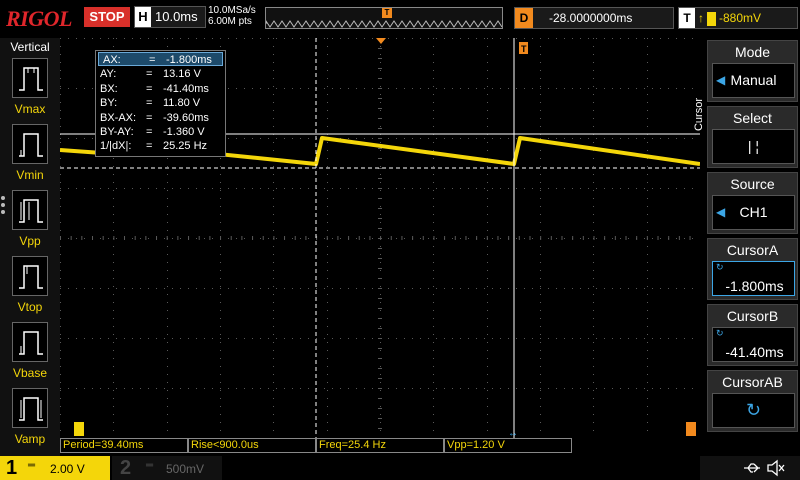 The width and height of the screenshot is (800, 480). I want to click on measurement-period: Period=39.40ms, so click(124, 445).